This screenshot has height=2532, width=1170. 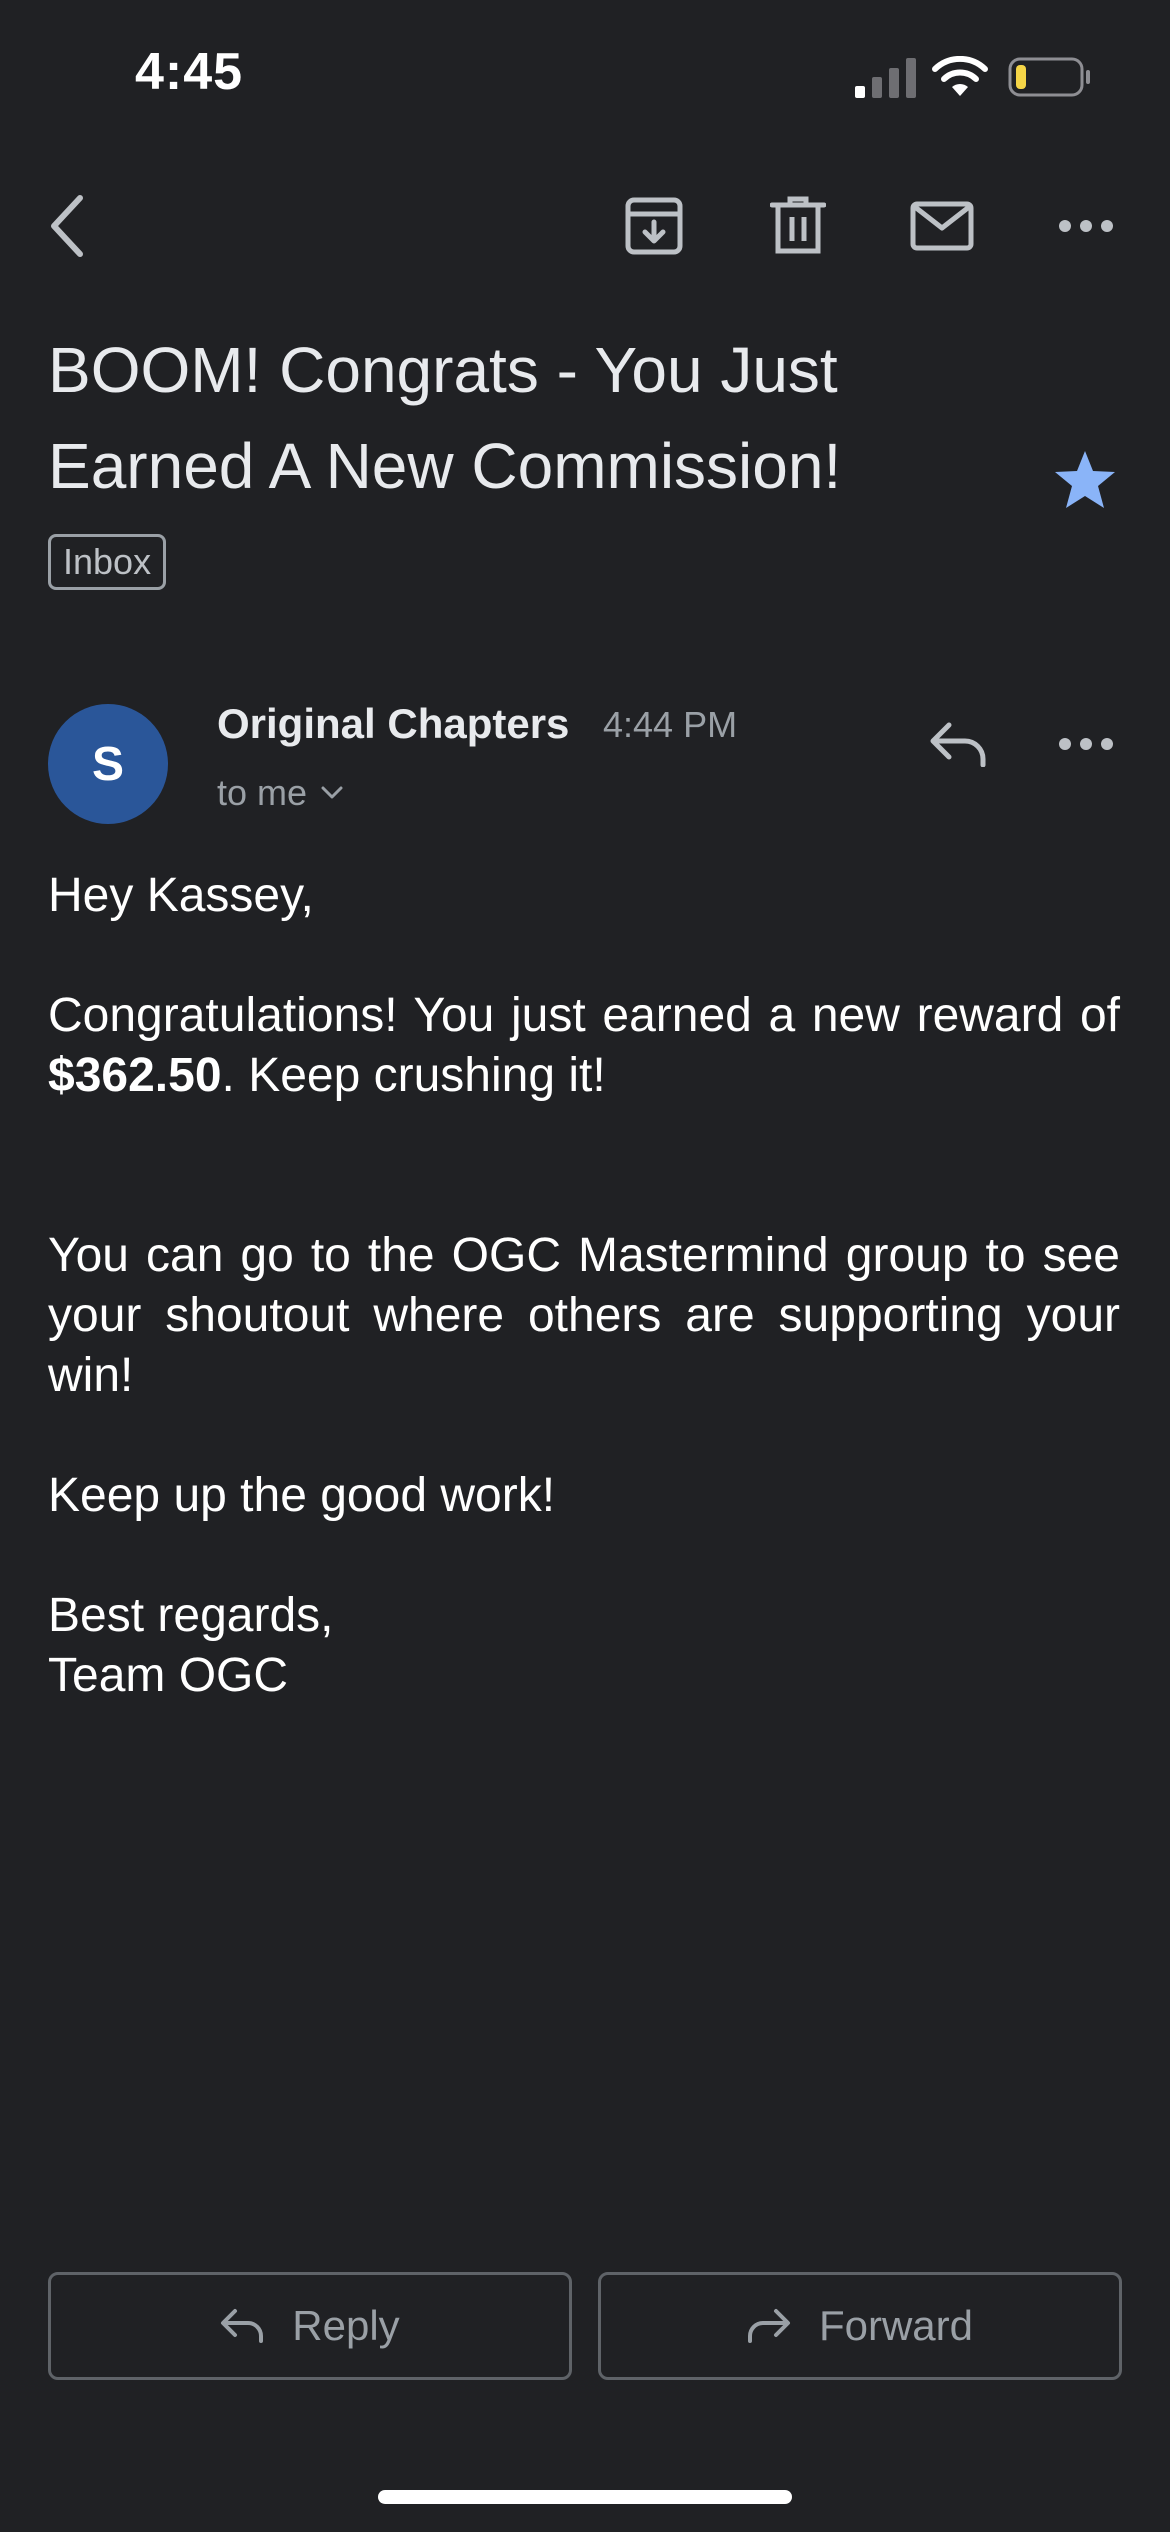 What do you see at coordinates (443, 370) in the screenshot?
I see `subject-line-1: BOOM! Congrats - You Just` at bounding box center [443, 370].